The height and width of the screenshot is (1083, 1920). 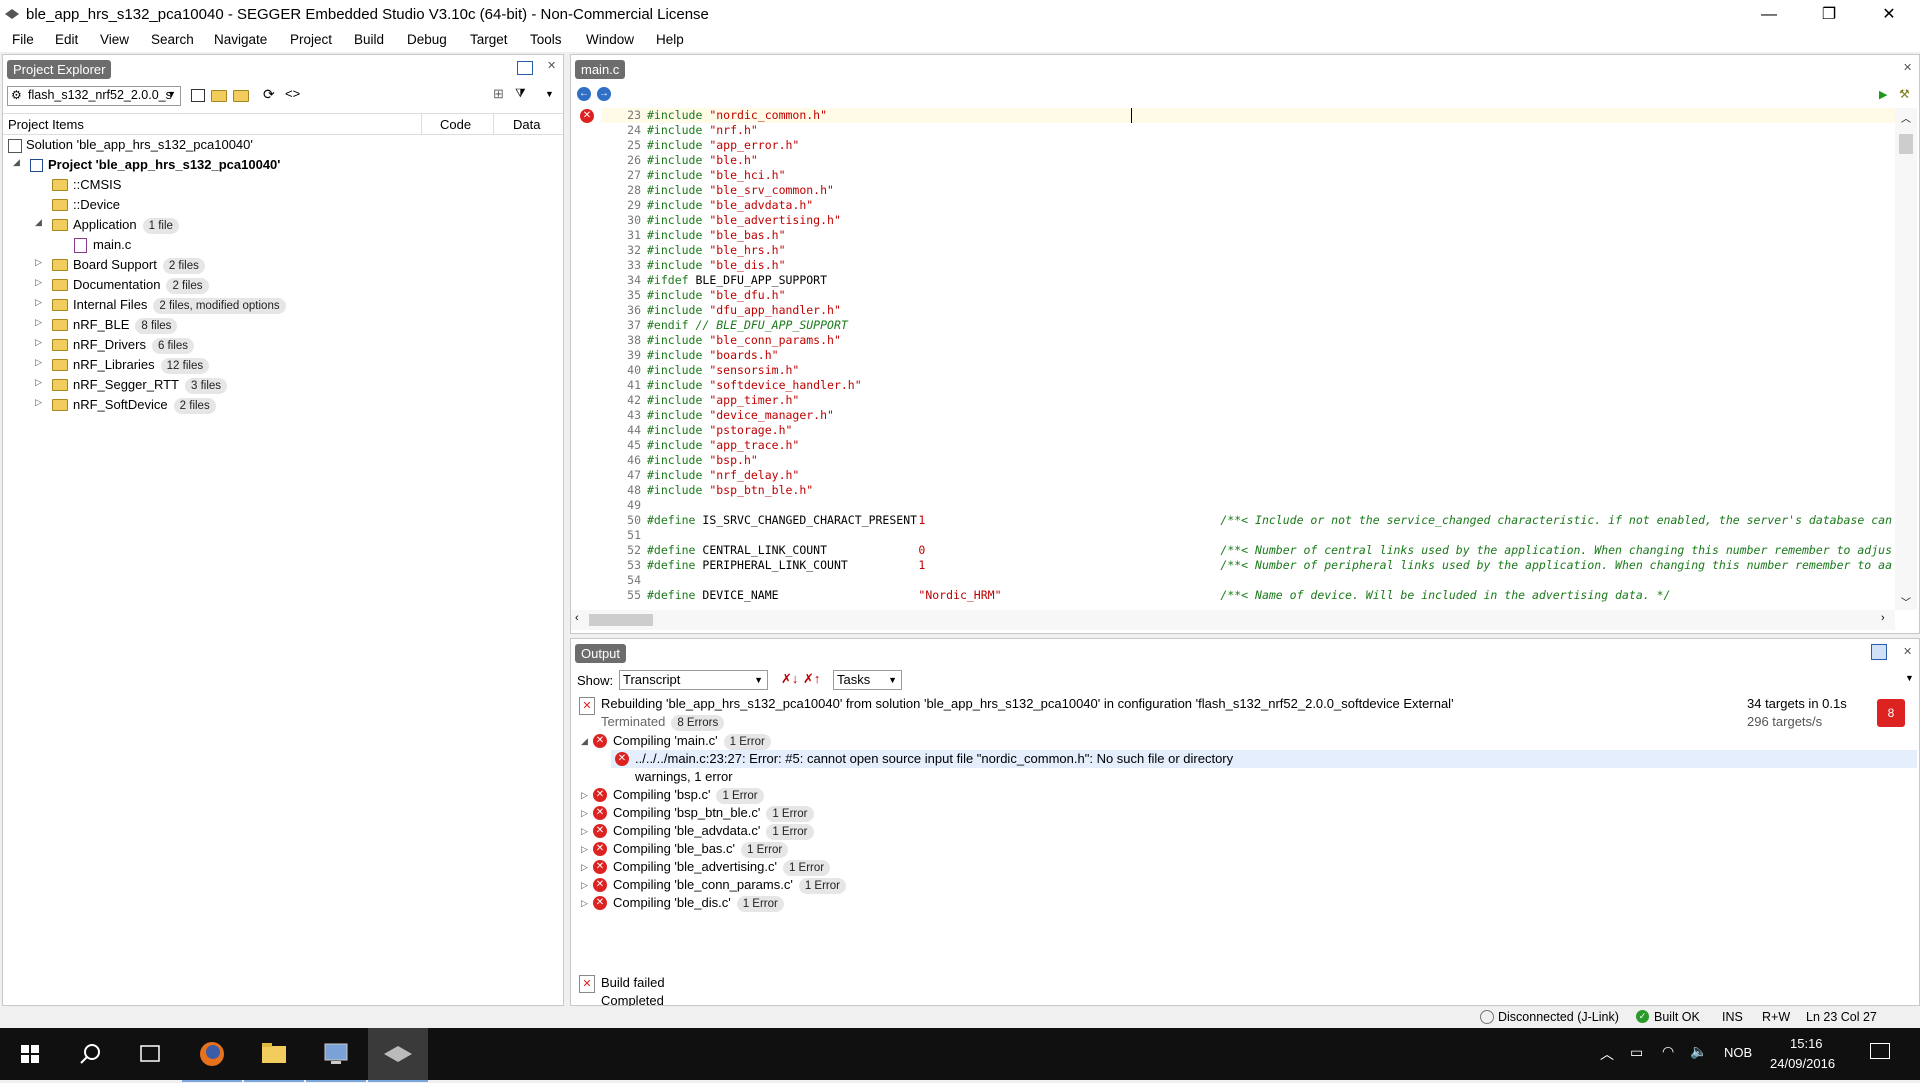 What do you see at coordinates (274, 1055) in the screenshot?
I see `file-explorer-taskbar-item` at bounding box center [274, 1055].